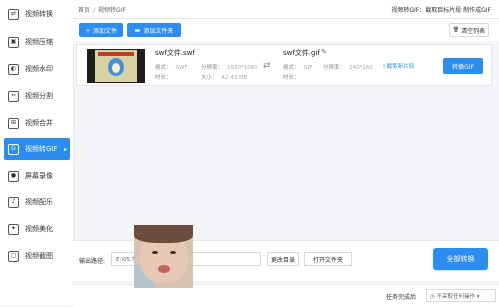 This screenshot has height=307, width=499. Describe the element at coordinates (13, 256) in the screenshot. I see `screenshot-icon: ▢` at that location.